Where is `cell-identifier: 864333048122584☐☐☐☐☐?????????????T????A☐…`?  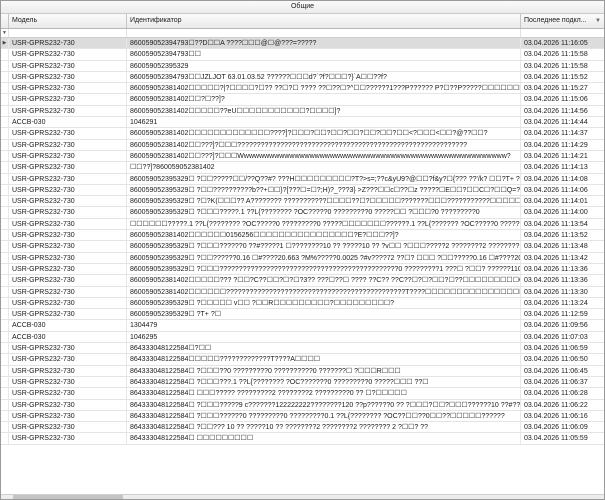
cell-identifier: 864333048122584☐☐☐☐☐?????????????T????A☐… is located at coordinates (324, 359).